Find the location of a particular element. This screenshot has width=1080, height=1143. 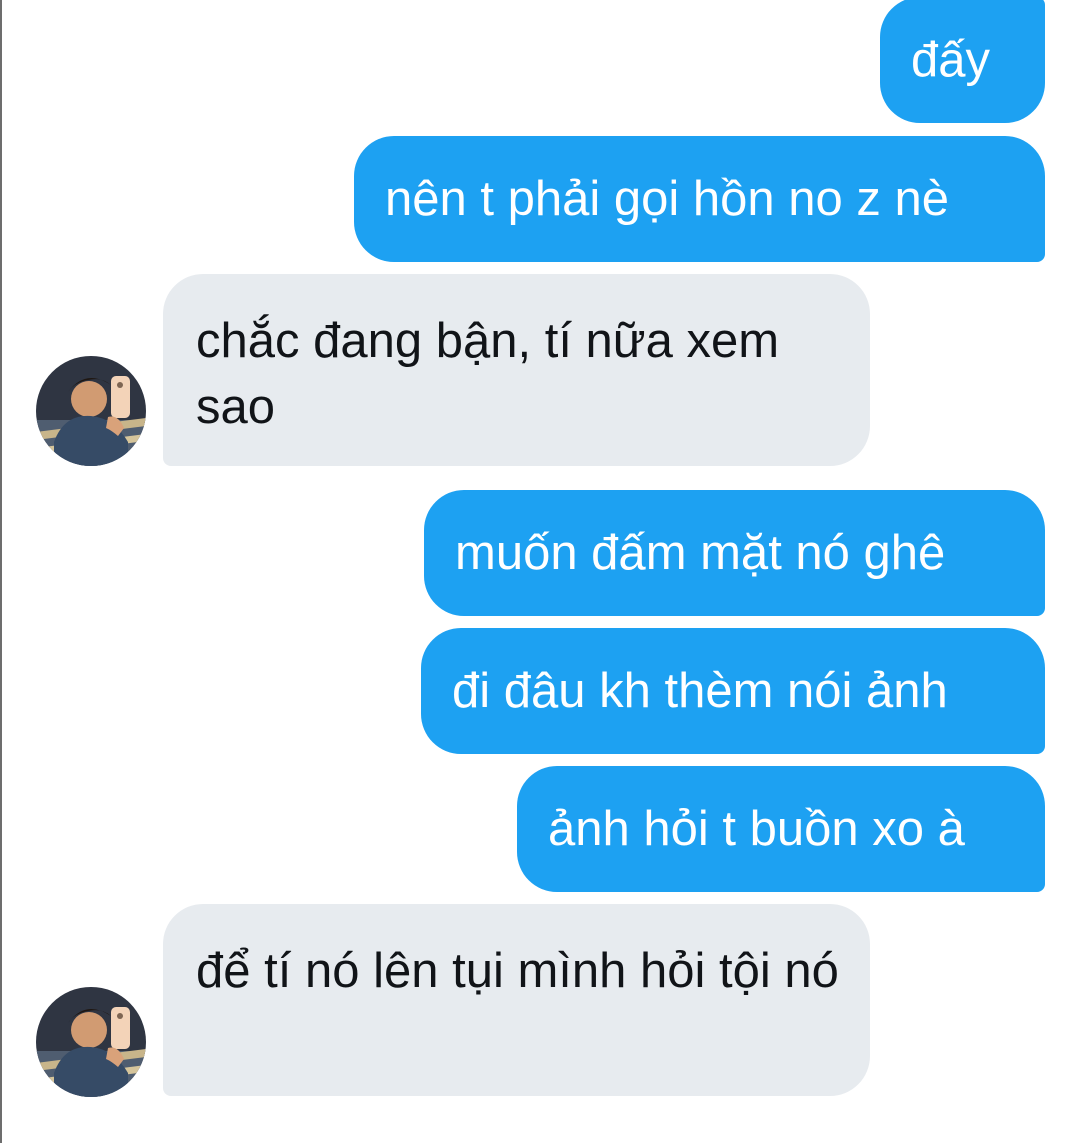

received-message-bubble: chắc đang bận, tí nữa xem sao is located at coordinates (516, 370).